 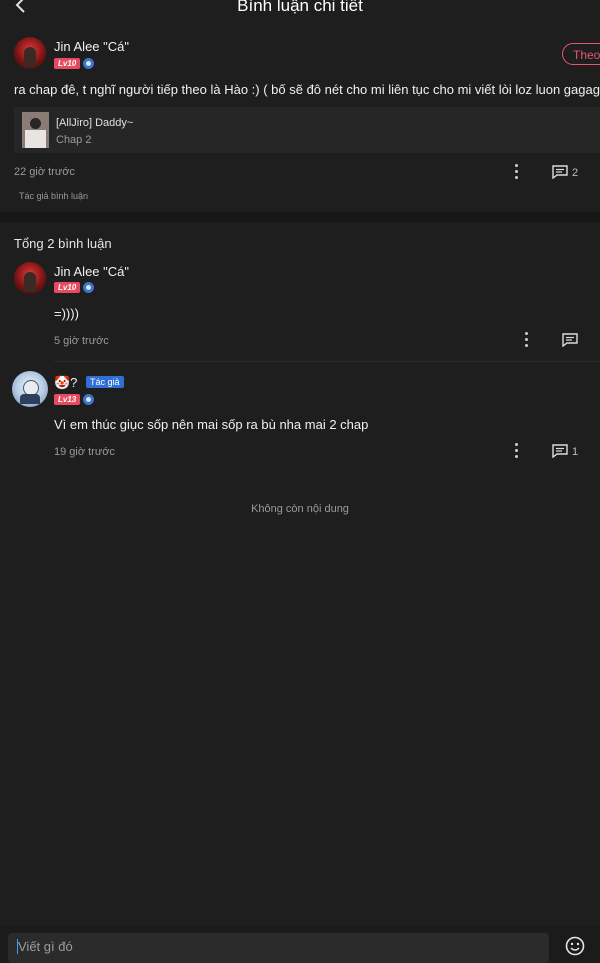 I want to click on manga-thumbnail, so click(x=35, y=130).